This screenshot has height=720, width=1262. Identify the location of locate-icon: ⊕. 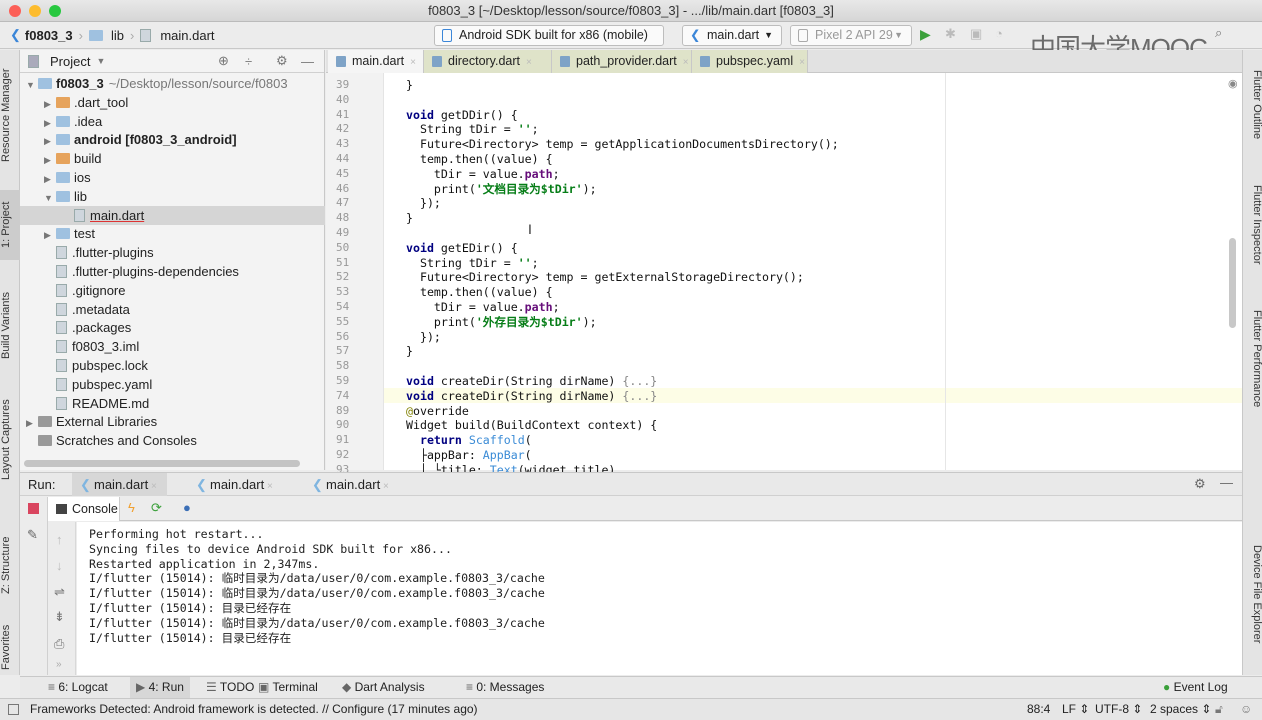
(223, 61).